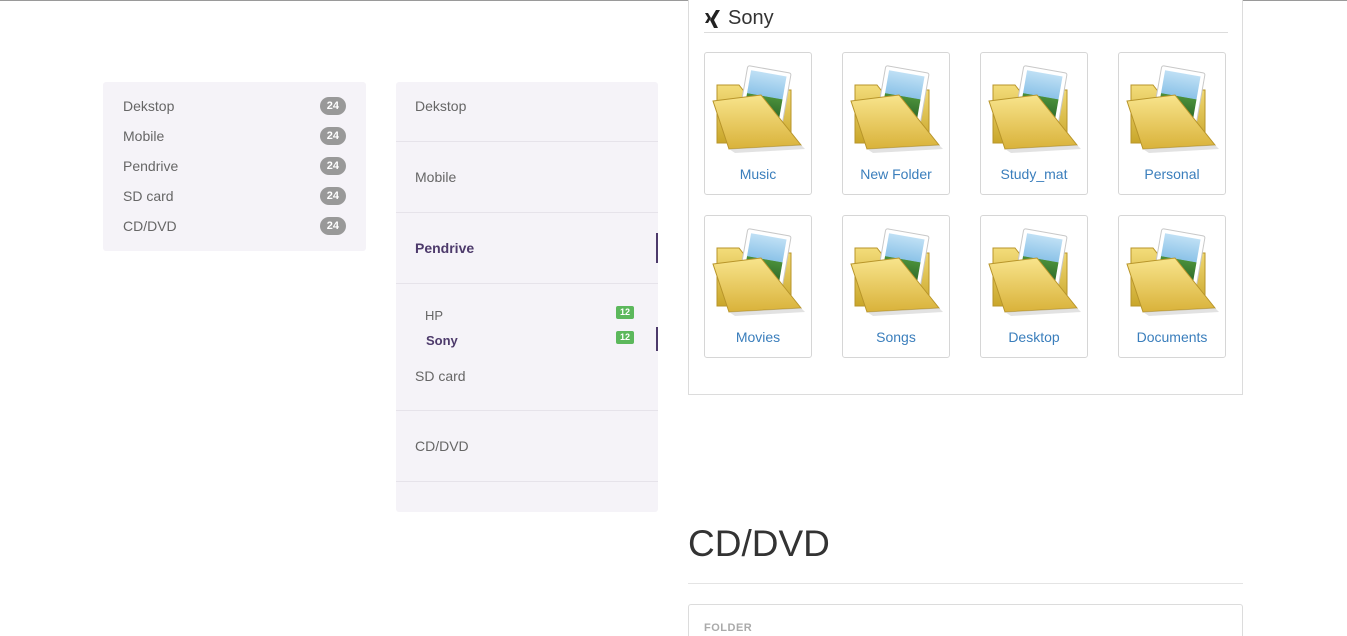 This screenshot has height=636, width=1347. What do you see at coordinates (1034, 174) in the screenshot?
I see `folder-name: Study_mat` at bounding box center [1034, 174].